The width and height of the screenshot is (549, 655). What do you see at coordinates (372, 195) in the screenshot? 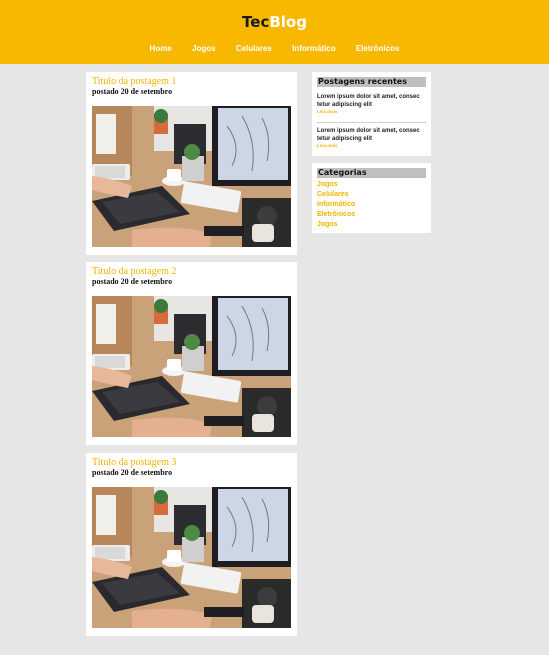
I see `category-link-celulares: Celulares` at bounding box center [372, 195].